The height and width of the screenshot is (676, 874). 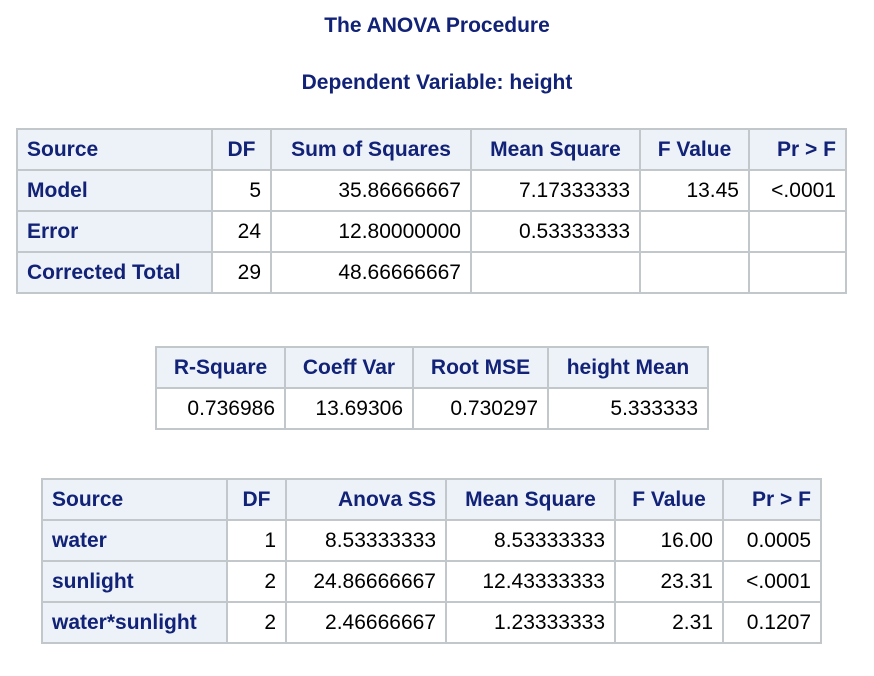 I want to click on table-header-row: R-Square Coeff Var Root MSE height Mean, so click(x=432, y=367).